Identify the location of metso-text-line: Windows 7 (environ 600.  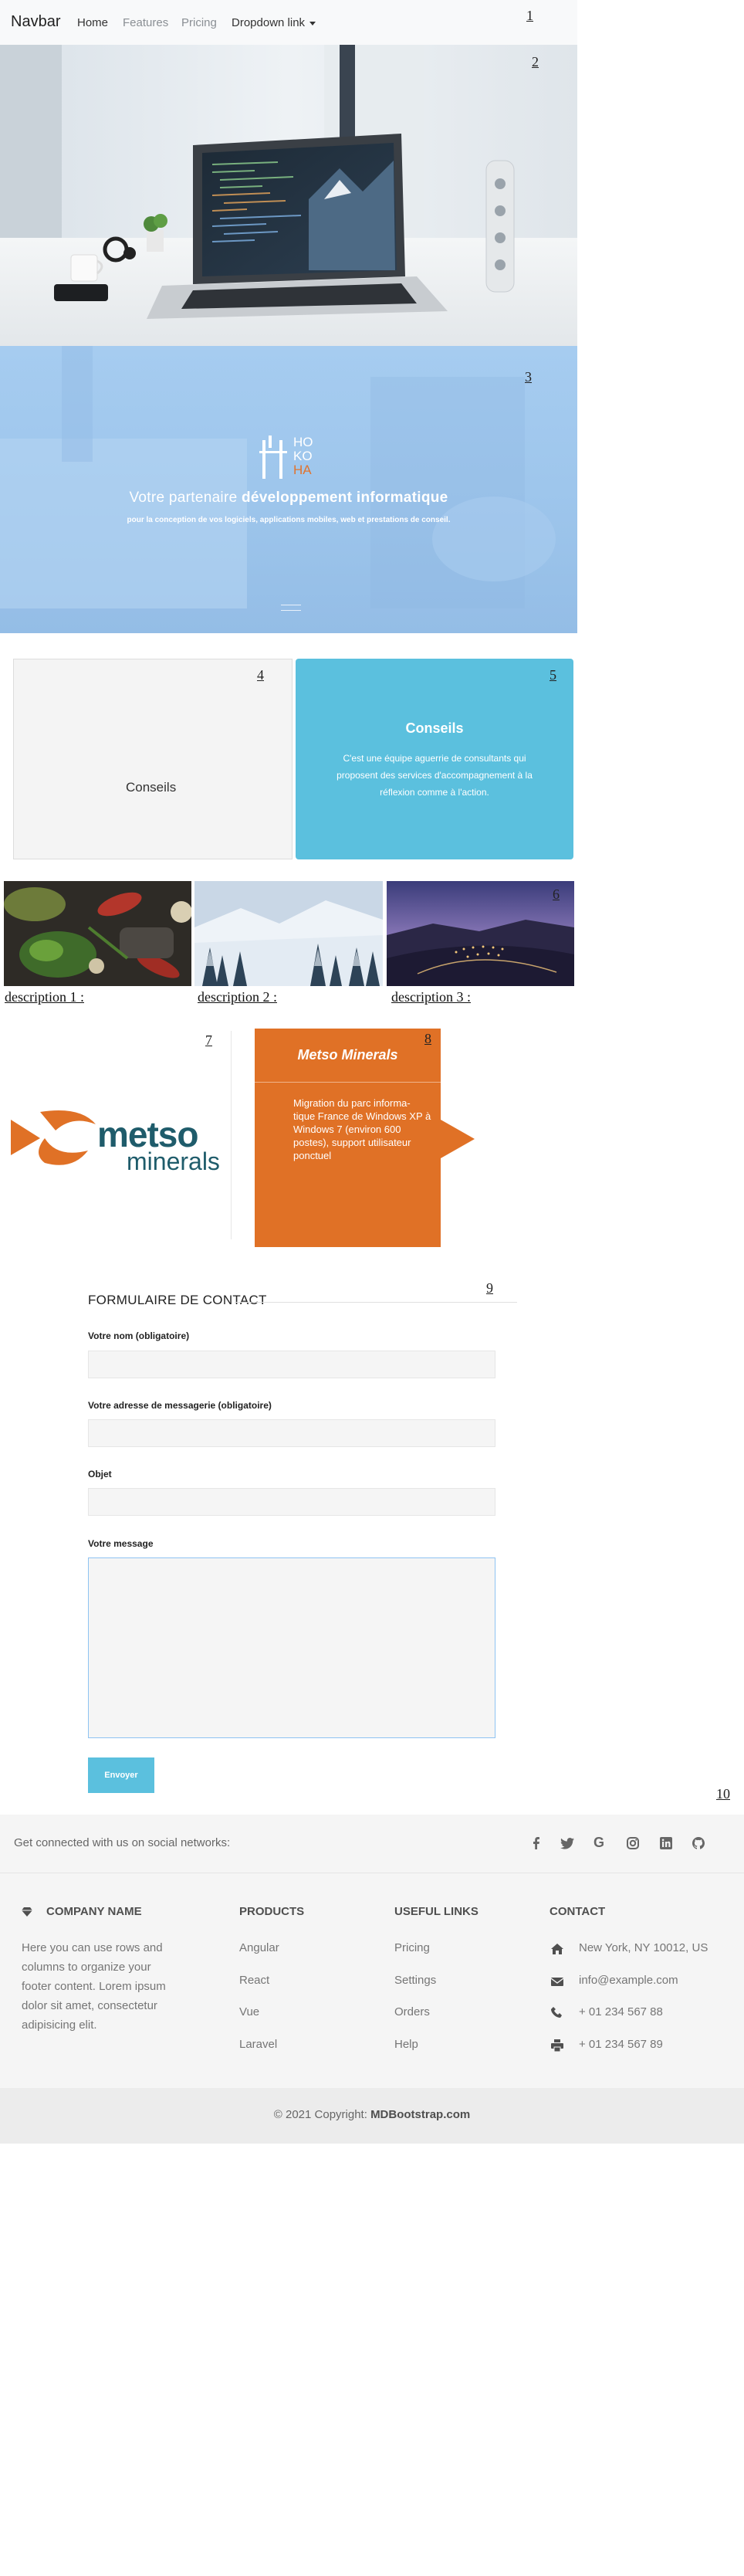
(347, 1129).